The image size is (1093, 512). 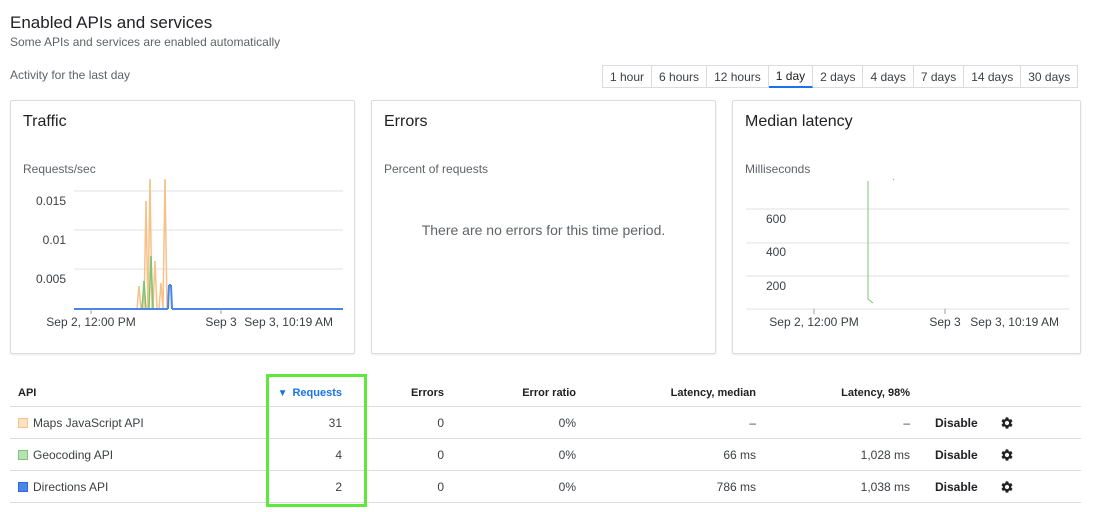 I want to click on latency-98-cell: –, so click(x=906, y=422).